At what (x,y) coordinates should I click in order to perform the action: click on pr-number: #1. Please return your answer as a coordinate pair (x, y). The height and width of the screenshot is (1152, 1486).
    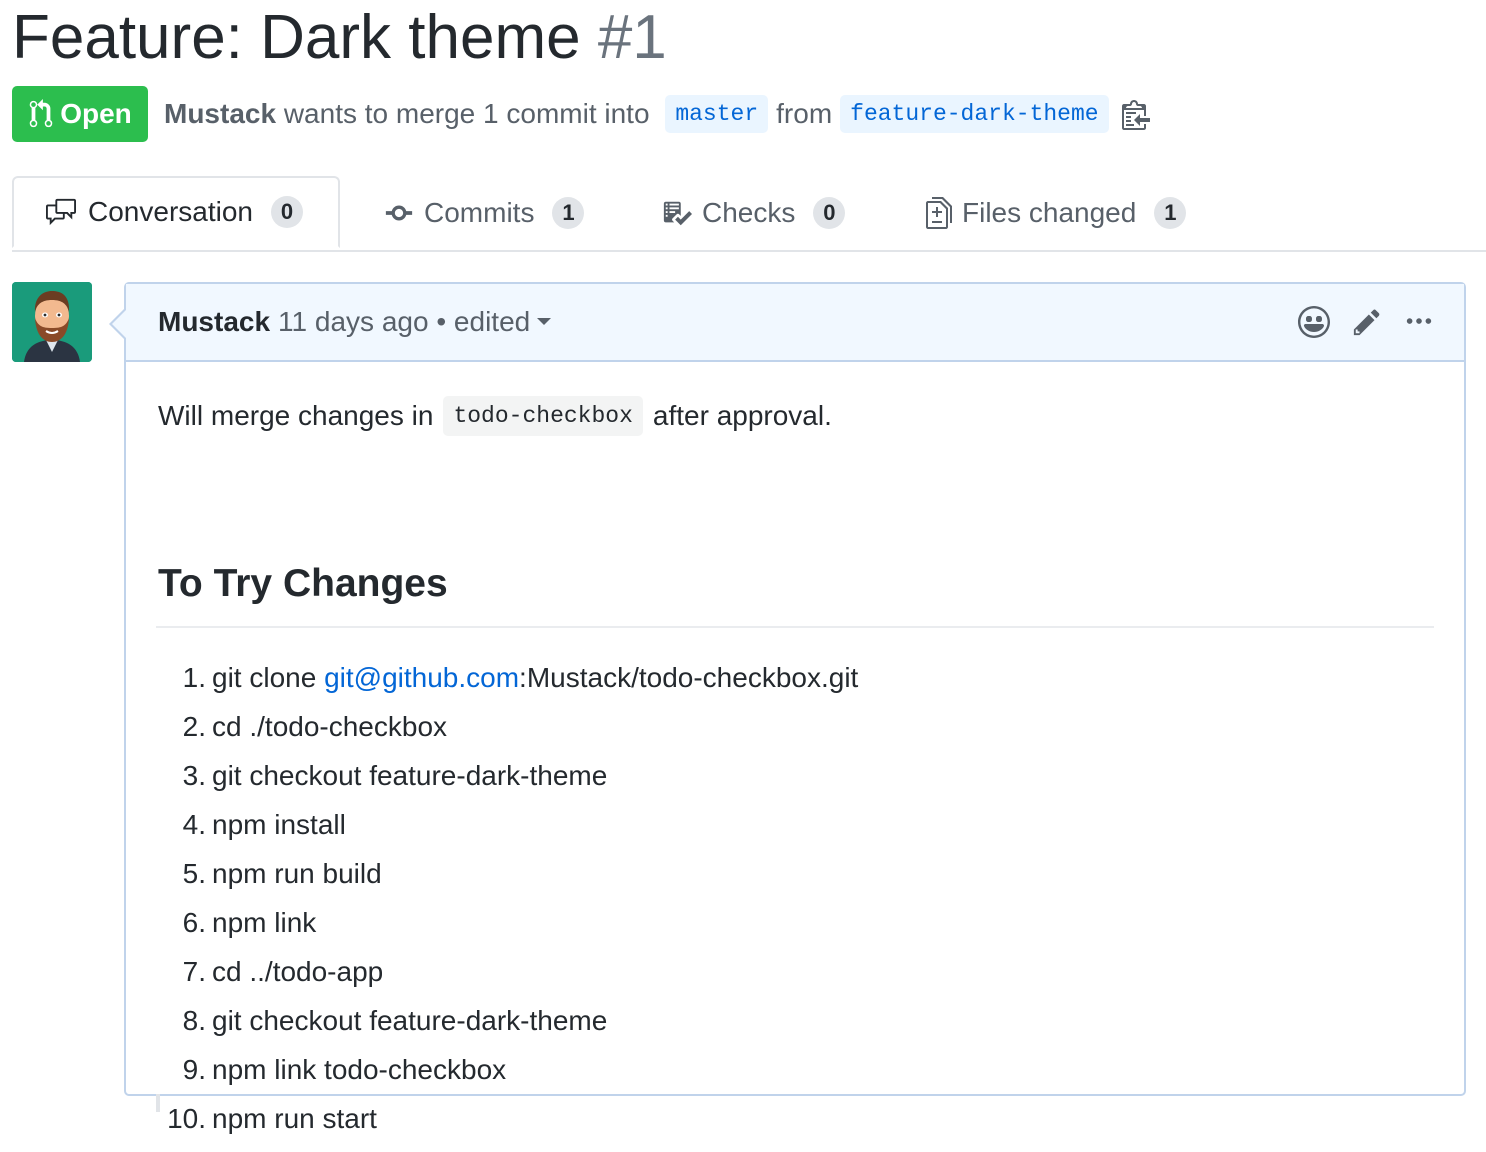
    Looking at the image, I should click on (632, 37).